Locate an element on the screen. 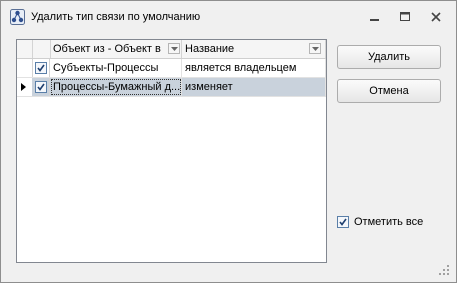  network-nodes-icon is located at coordinates (17, 17).